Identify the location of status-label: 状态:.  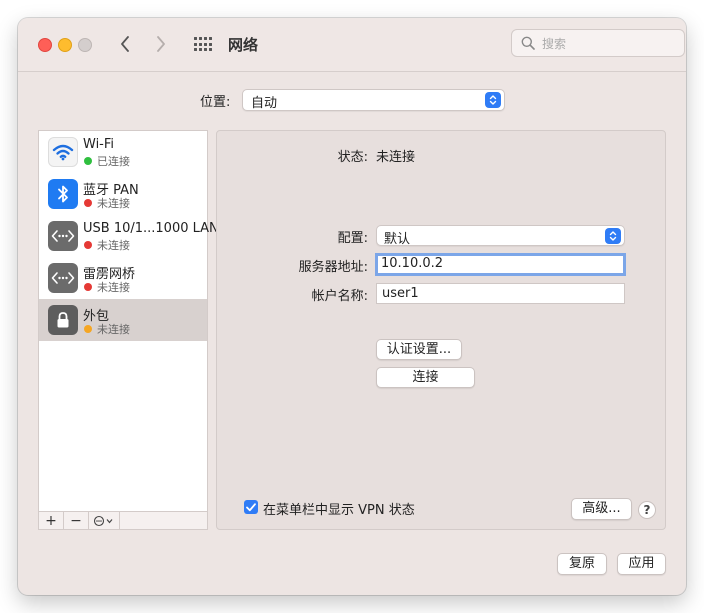
(352, 157).